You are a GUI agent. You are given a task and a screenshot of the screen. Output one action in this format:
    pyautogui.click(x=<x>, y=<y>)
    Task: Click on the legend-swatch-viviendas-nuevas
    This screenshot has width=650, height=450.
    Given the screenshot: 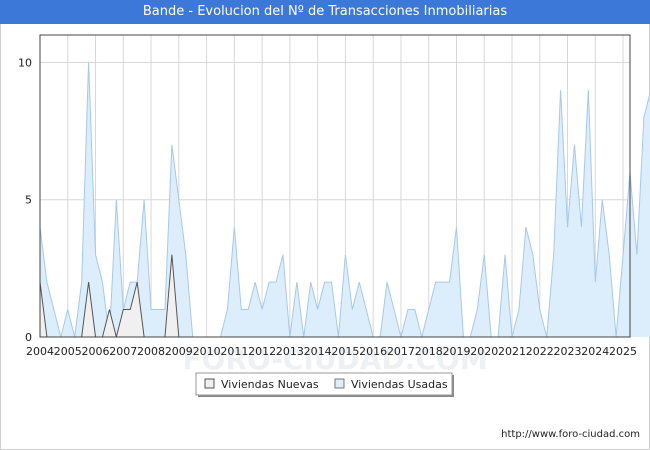 What is the action you would take?
    pyautogui.click(x=209, y=383)
    